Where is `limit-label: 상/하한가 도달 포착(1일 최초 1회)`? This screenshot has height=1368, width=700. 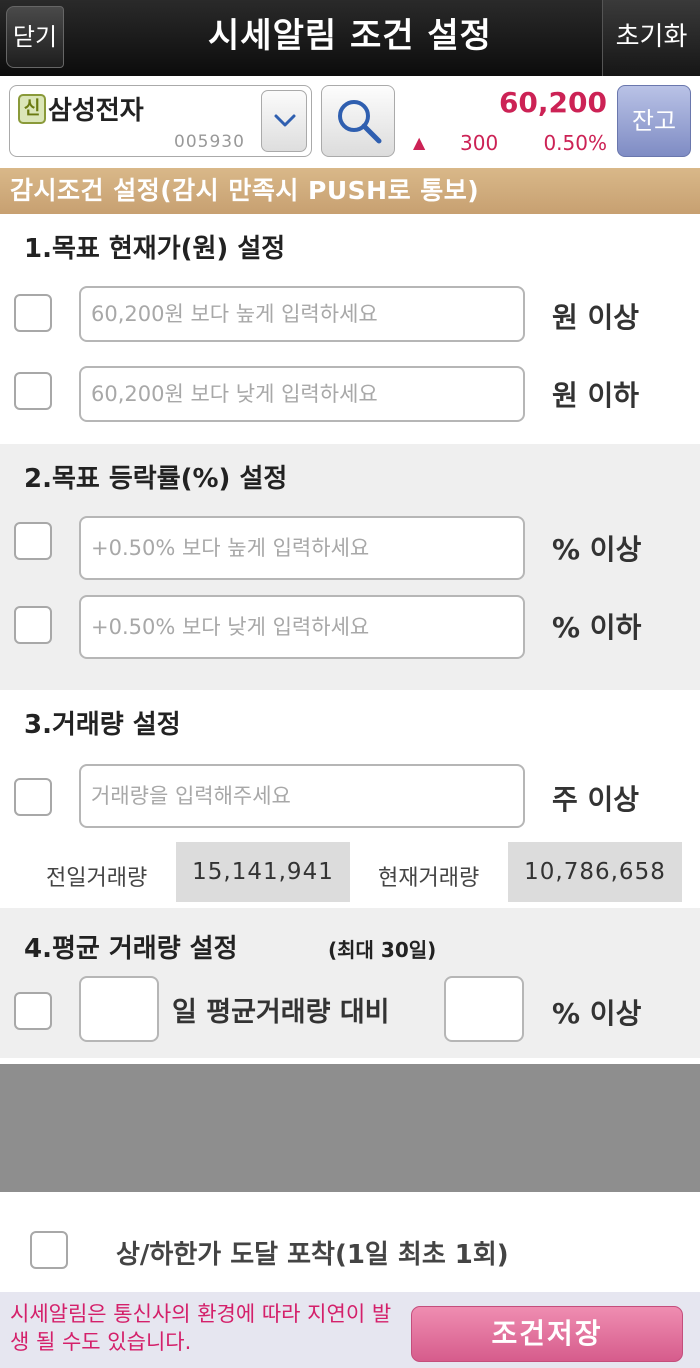 limit-label: 상/하한가 도달 포착(1일 최초 1회) is located at coordinates (312, 1255).